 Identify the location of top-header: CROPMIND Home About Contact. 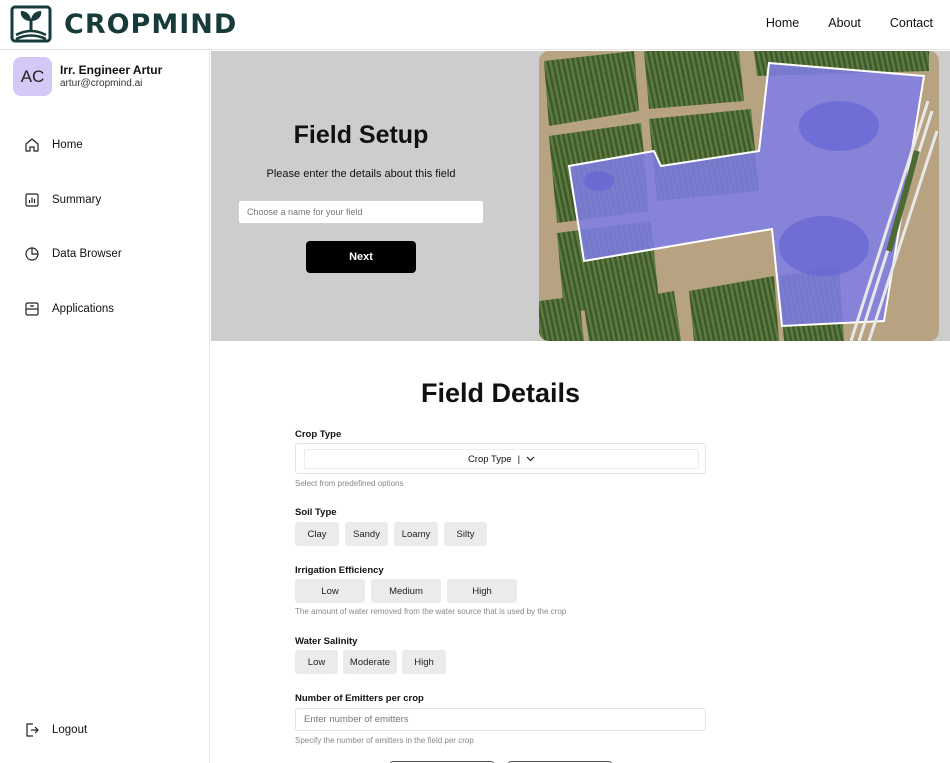
(475, 25).